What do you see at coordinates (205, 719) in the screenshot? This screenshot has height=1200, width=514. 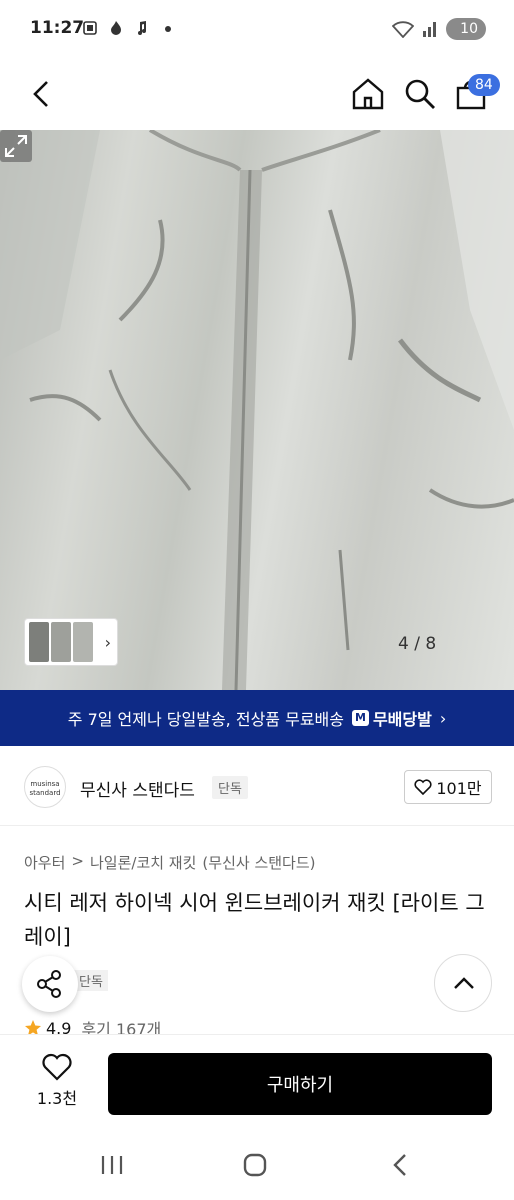 I see `banner-text: 주 7일 언제나 당일발송, 전상품 무료배송` at bounding box center [205, 719].